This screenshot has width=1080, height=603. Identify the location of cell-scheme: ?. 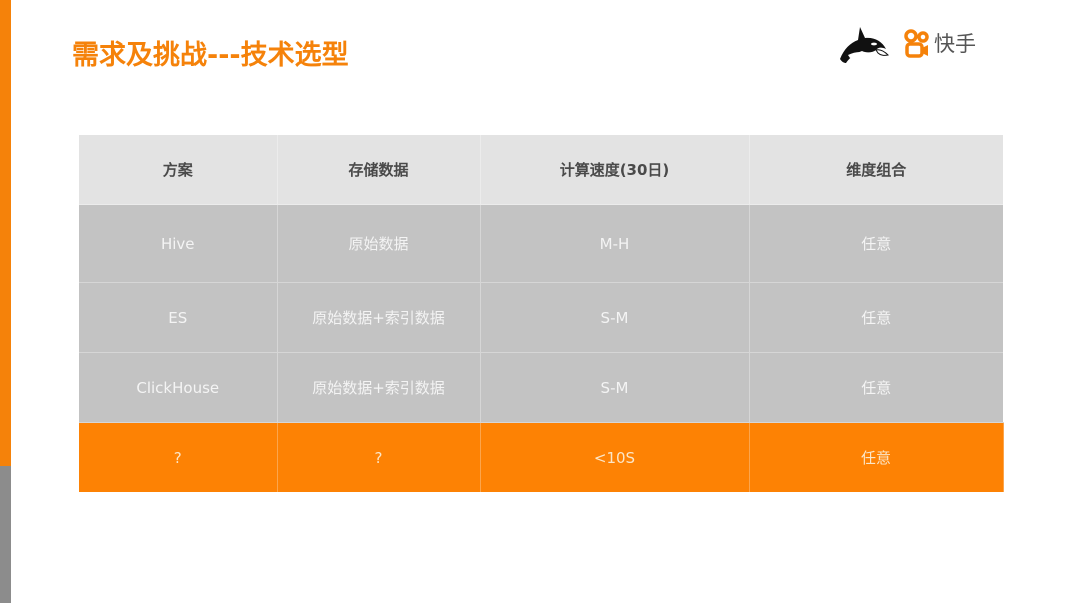
(178, 457).